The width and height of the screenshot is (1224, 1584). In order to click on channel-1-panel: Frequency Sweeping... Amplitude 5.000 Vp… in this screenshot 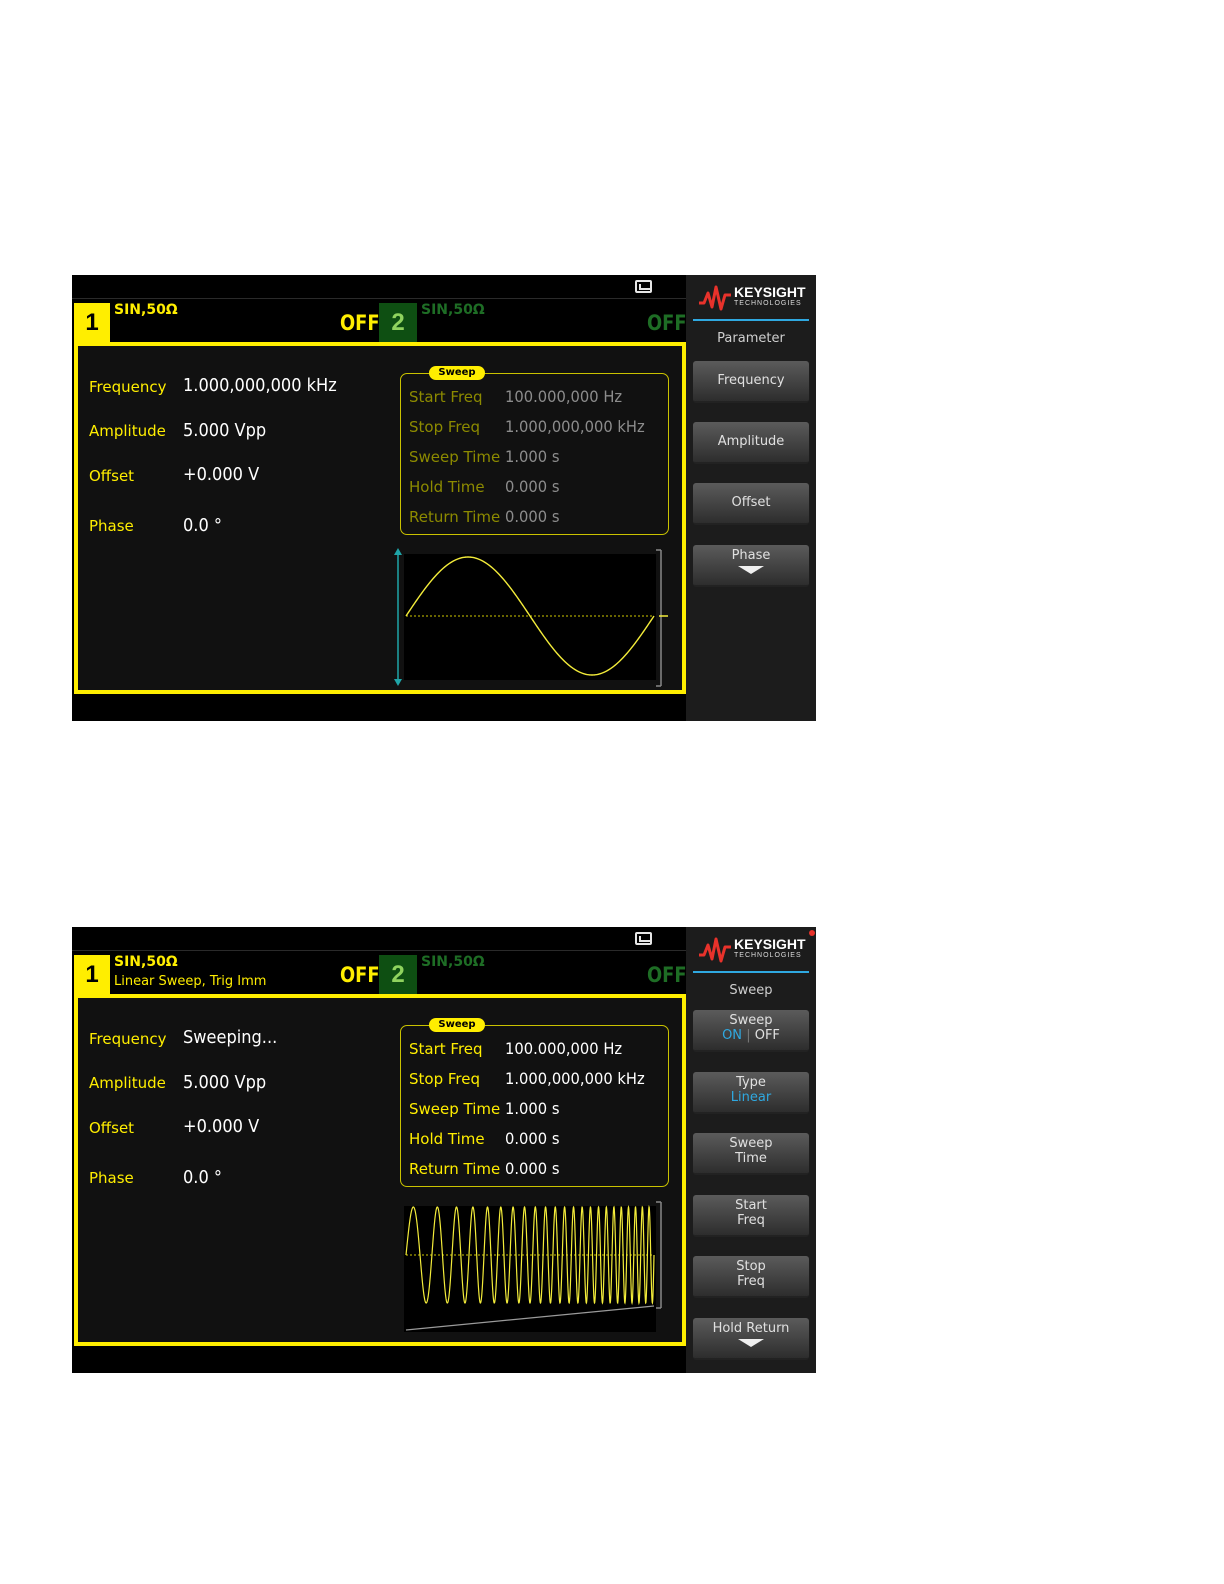, I will do `click(380, 1170)`.